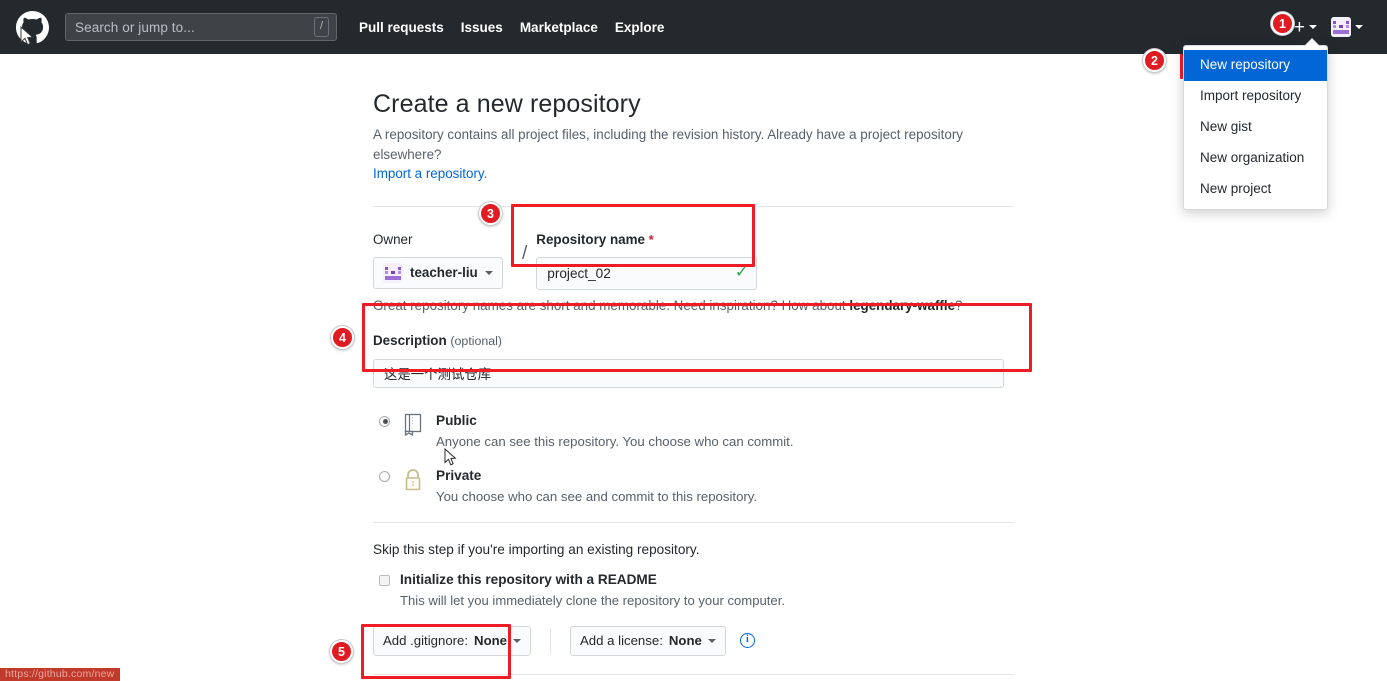 This screenshot has width=1387, height=681. I want to click on gitignore-select-button: Add .gitignore: None, so click(452, 640).